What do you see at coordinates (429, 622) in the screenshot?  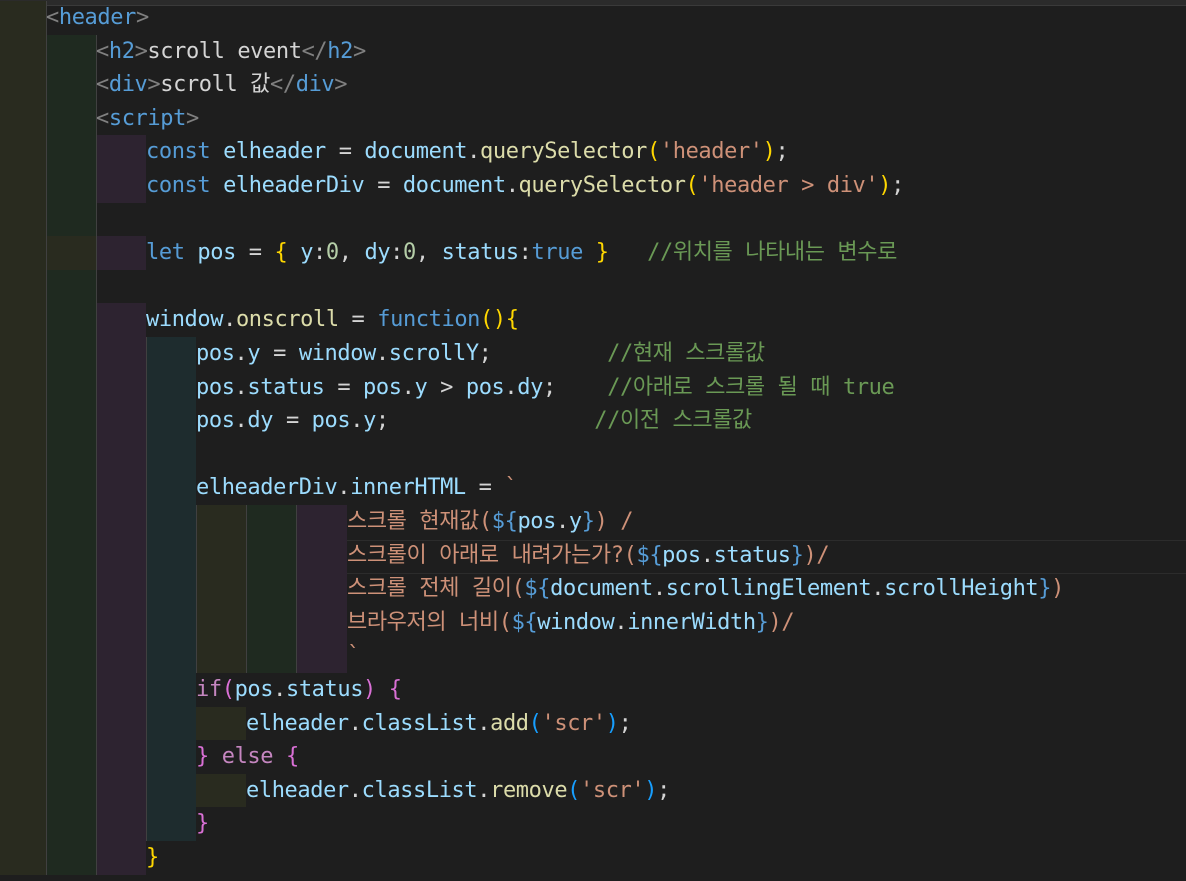 I see `code-token: 브라우저의 너비(` at bounding box center [429, 622].